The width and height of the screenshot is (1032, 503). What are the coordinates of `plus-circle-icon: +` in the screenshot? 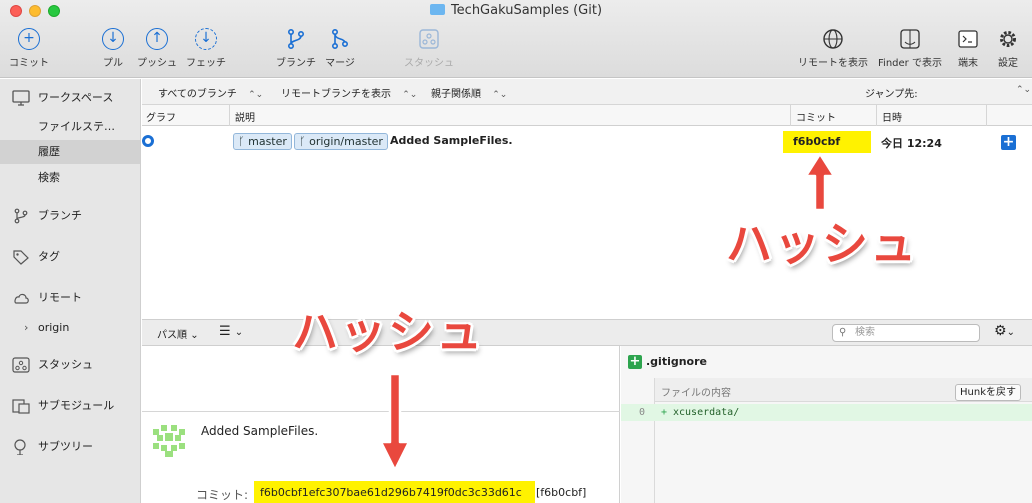 It's located at (29, 39).